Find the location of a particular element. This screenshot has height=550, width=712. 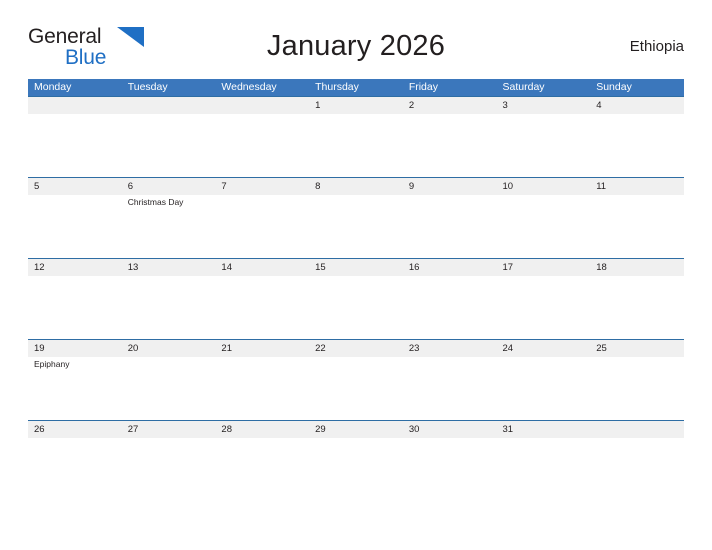

calendar-week-row: 1 2 3 4 is located at coordinates (356, 136).